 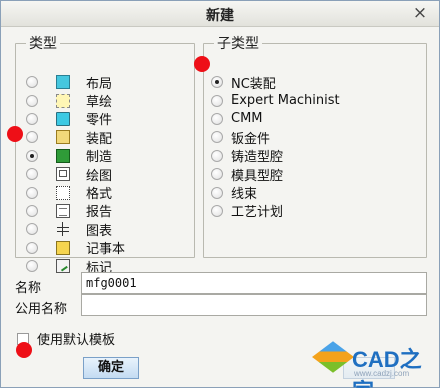 I want to click on type-option-label: 格式, so click(x=99, y=195).